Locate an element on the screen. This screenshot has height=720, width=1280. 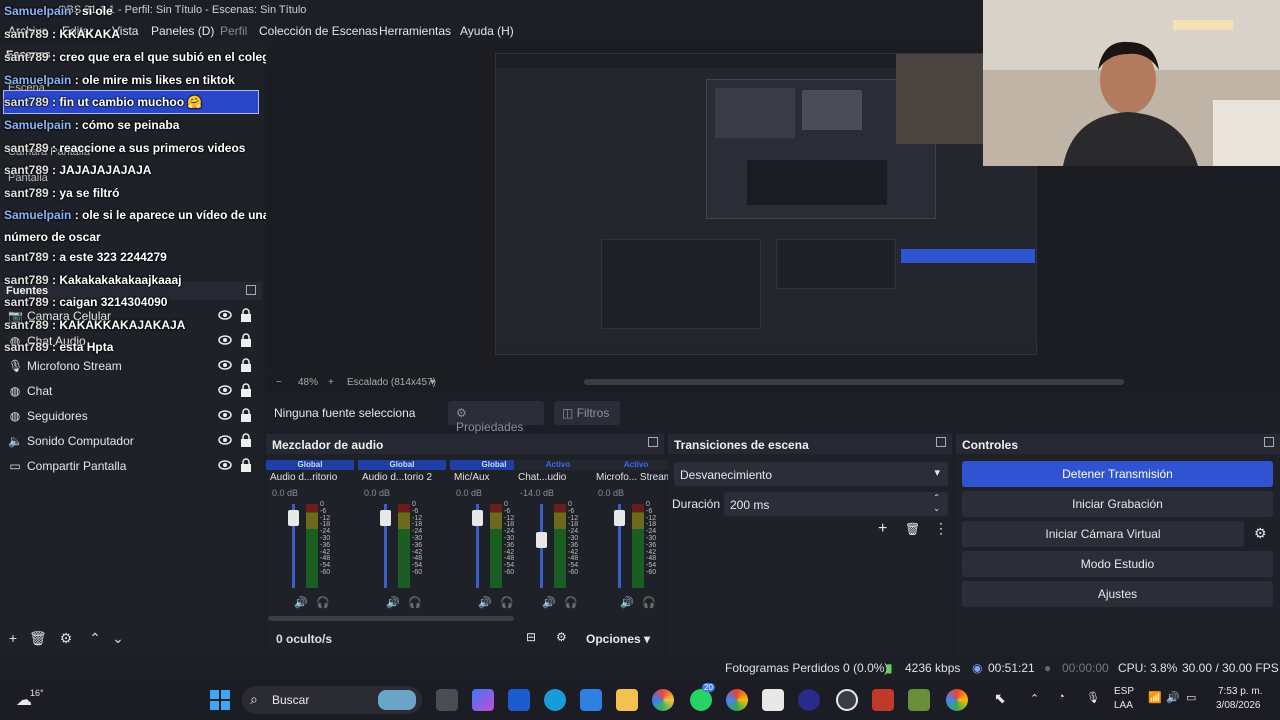
channel-tag: Global is located at coordinates (402, 465).